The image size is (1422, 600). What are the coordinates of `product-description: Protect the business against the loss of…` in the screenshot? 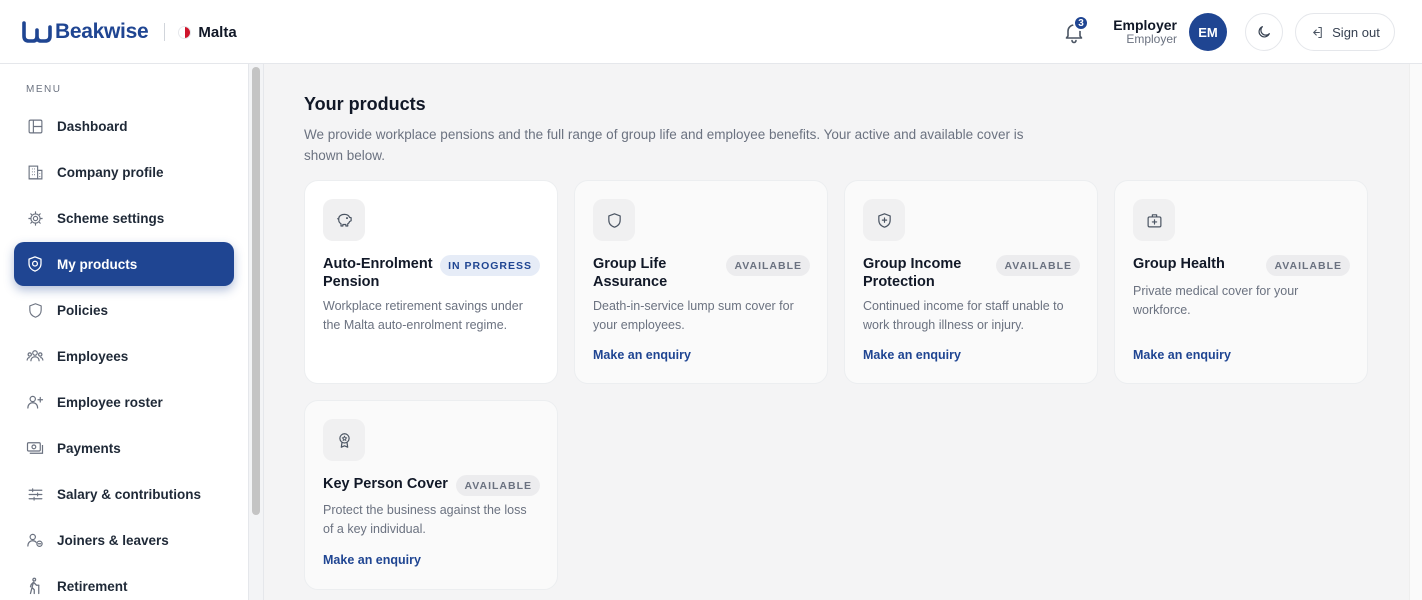 It's located at (425, 519).